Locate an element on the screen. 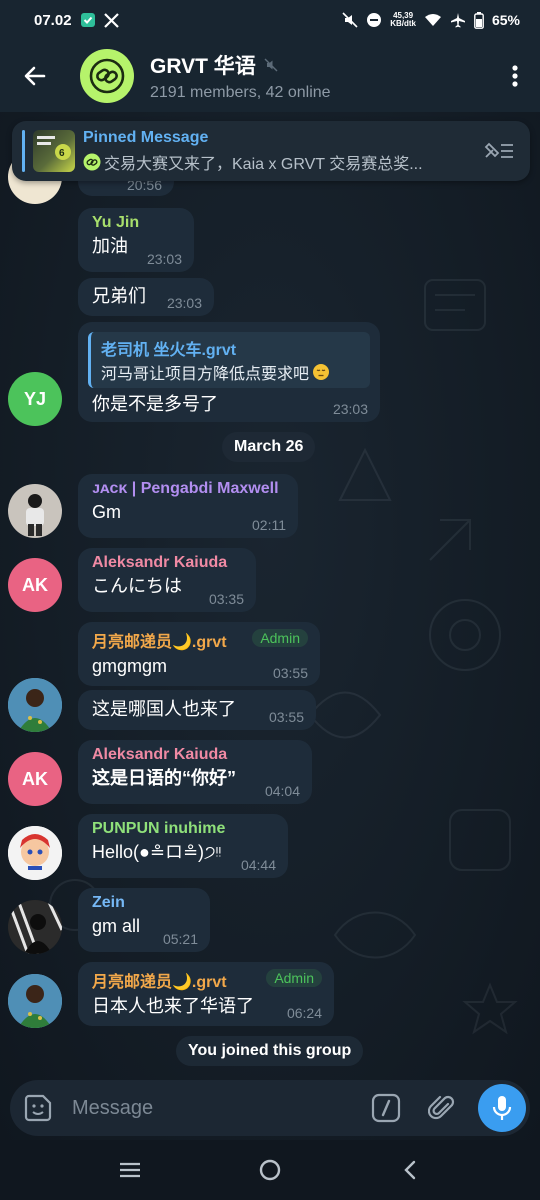 The height and width of the screenshot is (1200, 540). message-bubble: 这是哪国人也来了 03:55 is located at coordinates (197, 710).